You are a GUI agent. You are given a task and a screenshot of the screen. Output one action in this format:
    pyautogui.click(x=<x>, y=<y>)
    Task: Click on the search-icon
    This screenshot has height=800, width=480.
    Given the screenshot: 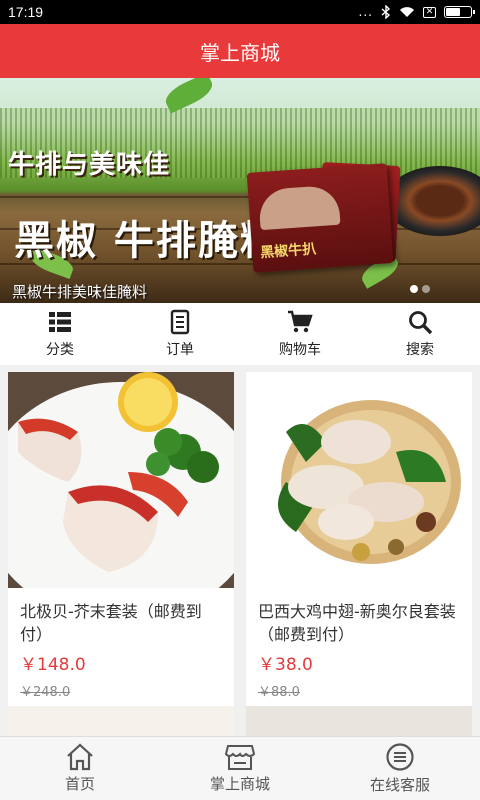 What is the action you would take?
    pyautogui.click(x=421, y=323)
    